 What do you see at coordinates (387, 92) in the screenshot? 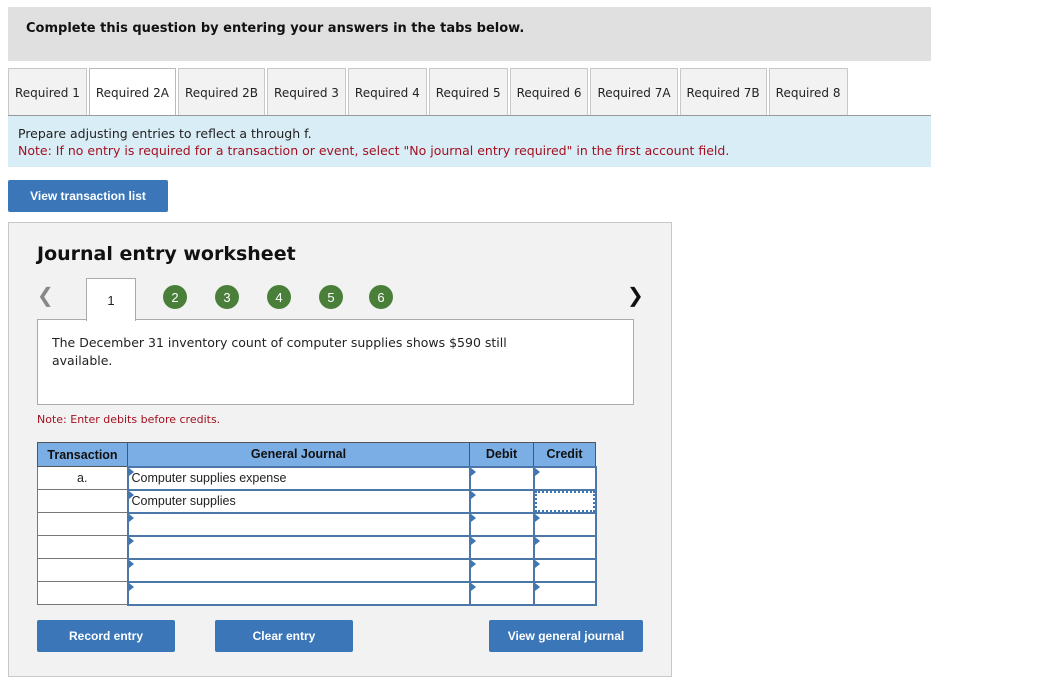
I see `tab-required-4: Required 4` at bounding box center [387, 92].